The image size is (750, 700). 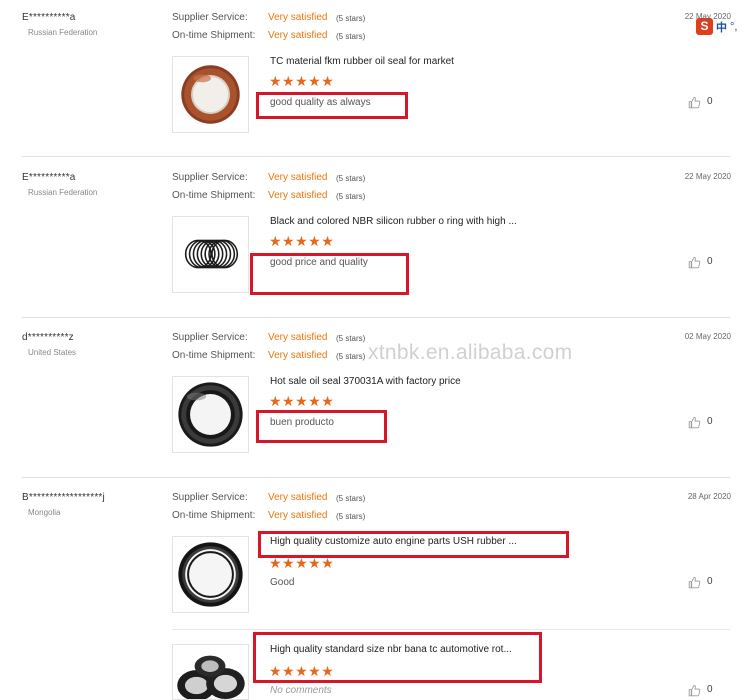 I want to click on black-rubber-seal-image, so click(x=210, y=574).